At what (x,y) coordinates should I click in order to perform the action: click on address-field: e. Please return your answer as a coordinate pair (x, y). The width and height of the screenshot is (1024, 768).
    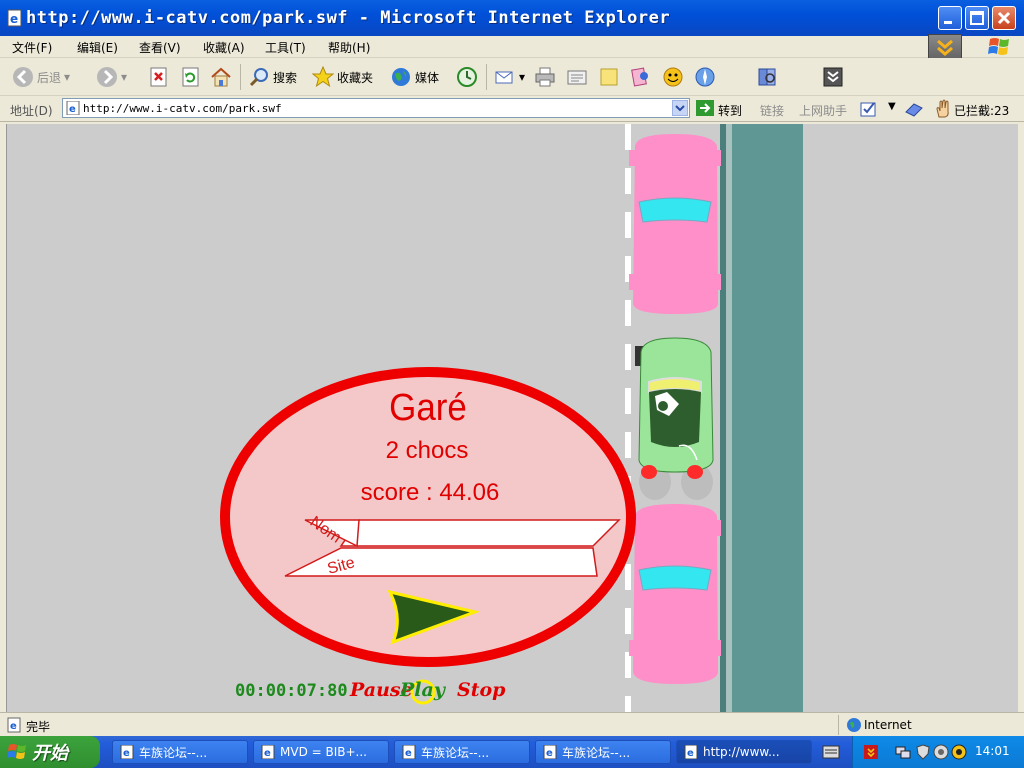
    Looking at the image, I should click on (376, 108).